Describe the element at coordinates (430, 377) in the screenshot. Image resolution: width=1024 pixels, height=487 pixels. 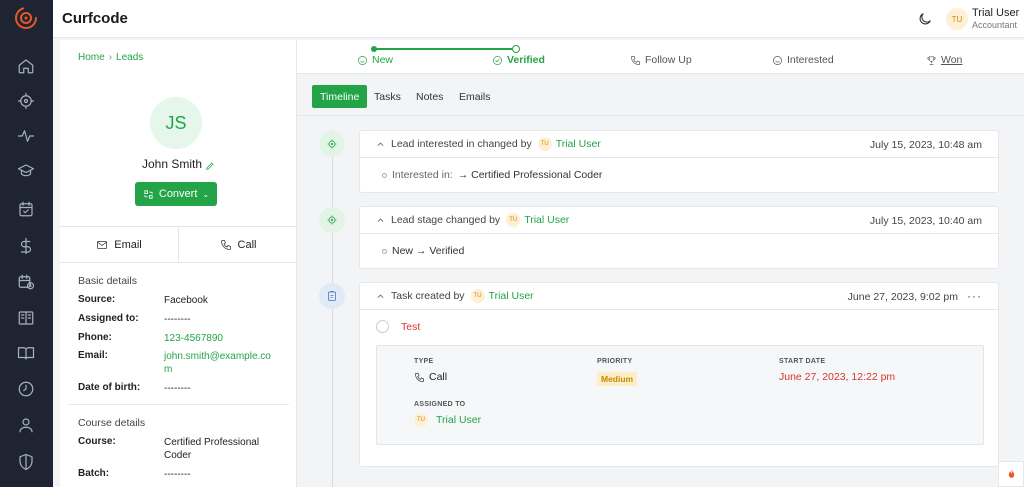
I see `task-type-value: Call` at that location.